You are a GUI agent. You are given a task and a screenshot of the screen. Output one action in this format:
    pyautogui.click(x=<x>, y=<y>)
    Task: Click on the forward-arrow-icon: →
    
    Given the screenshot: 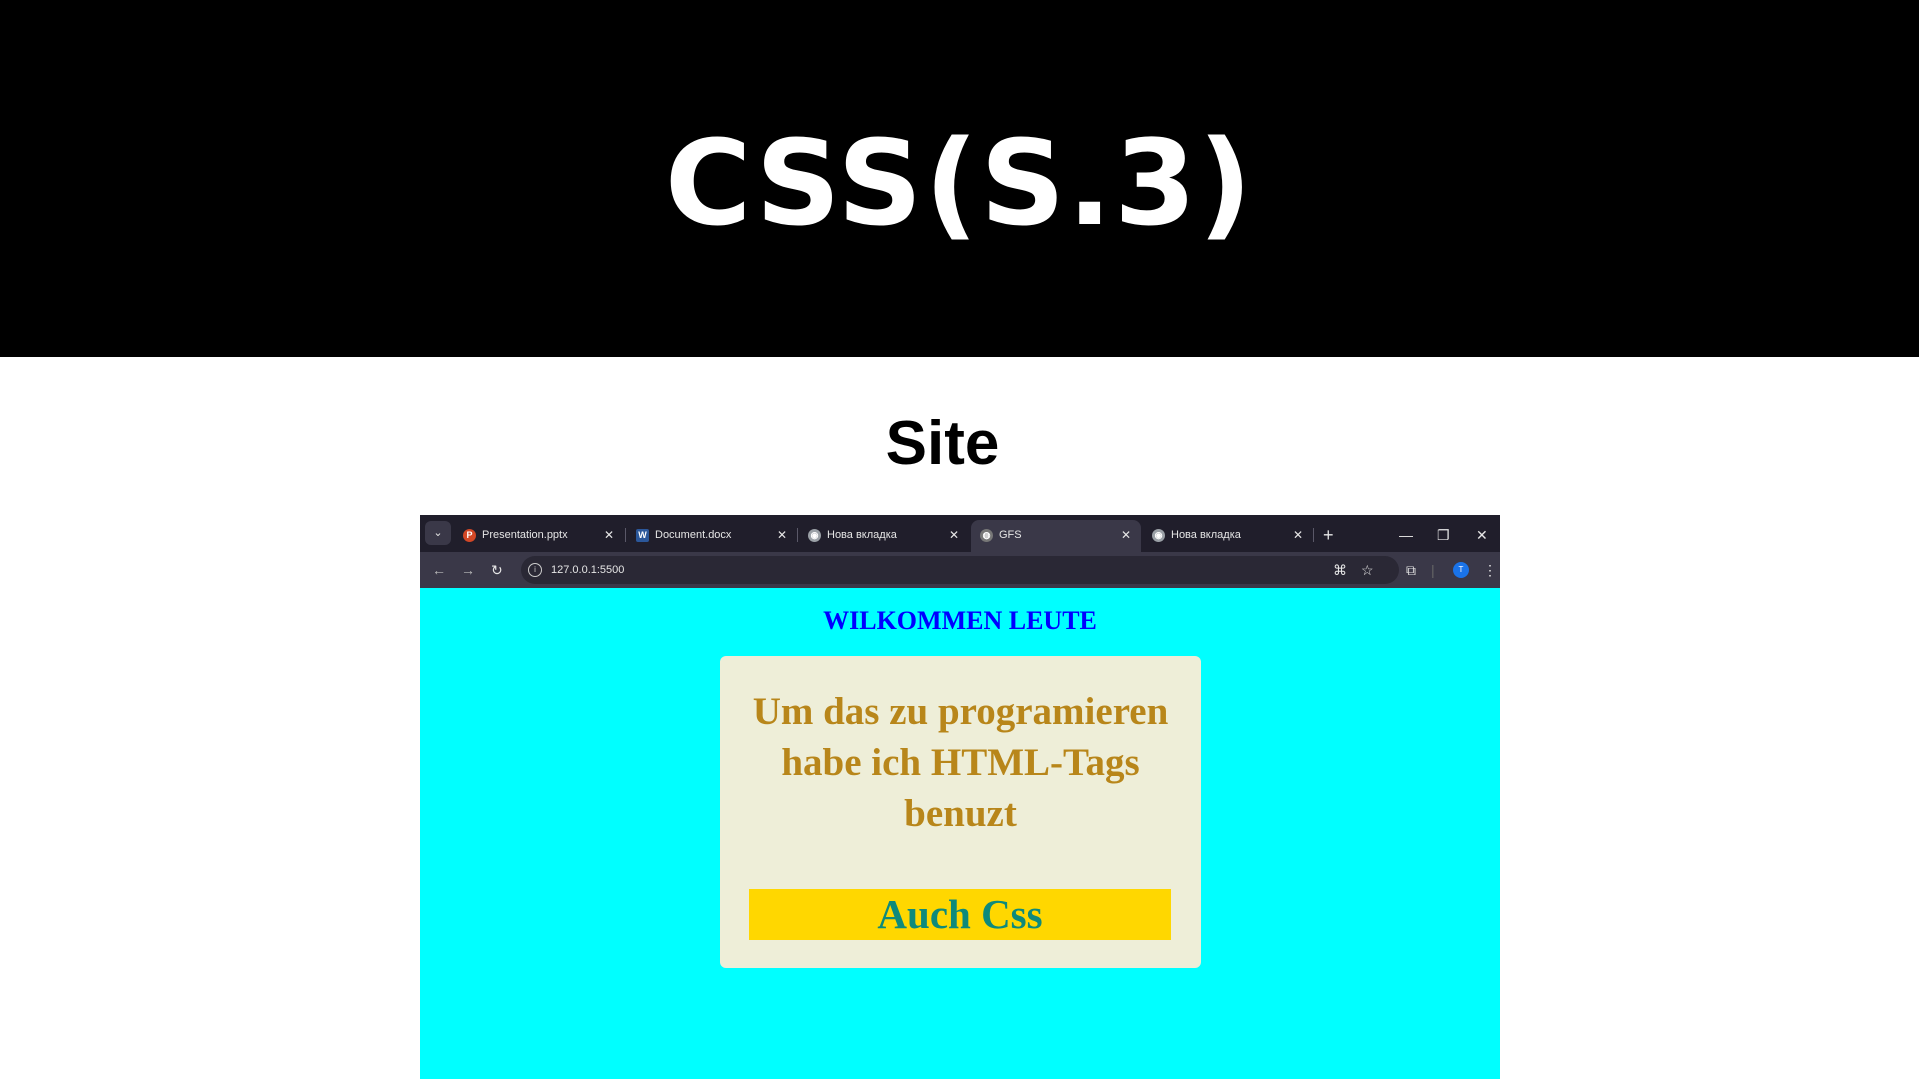 What is the action you would take?
    pyautogui.click(x=468, y=570)
    